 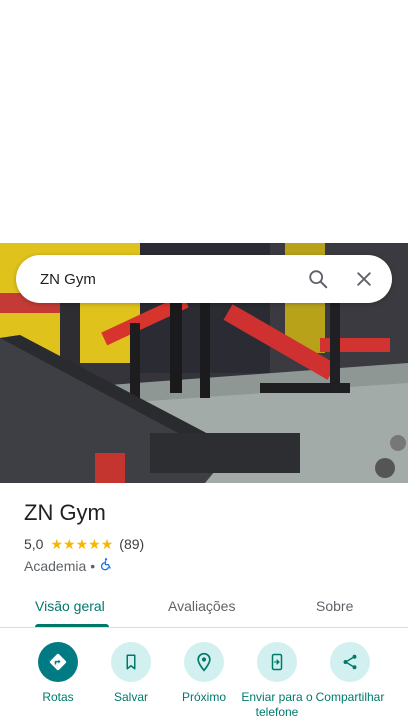 I want to click on close-icon, so click(x=364, y=279).